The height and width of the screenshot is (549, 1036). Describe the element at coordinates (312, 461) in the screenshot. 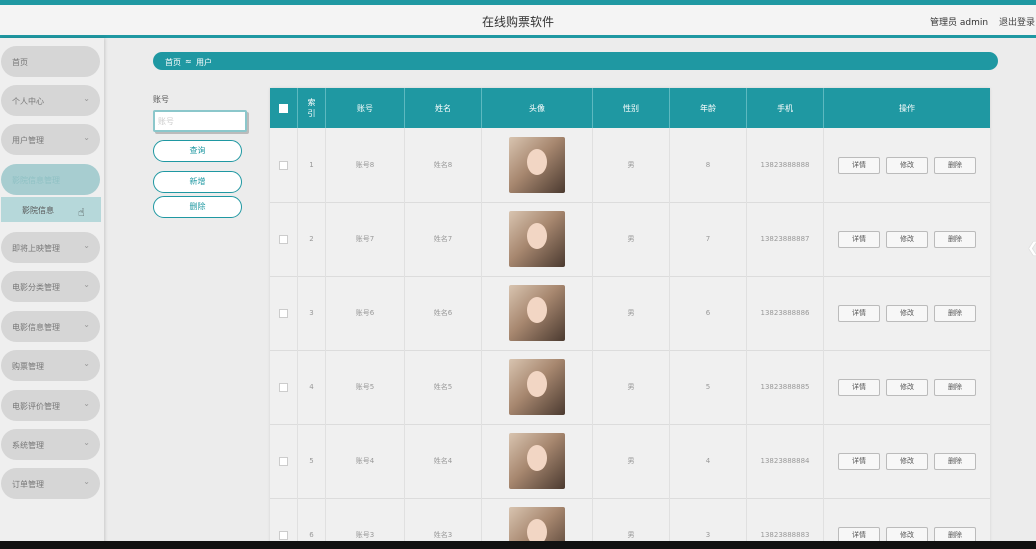

I see `cell-index: 5` at that location.